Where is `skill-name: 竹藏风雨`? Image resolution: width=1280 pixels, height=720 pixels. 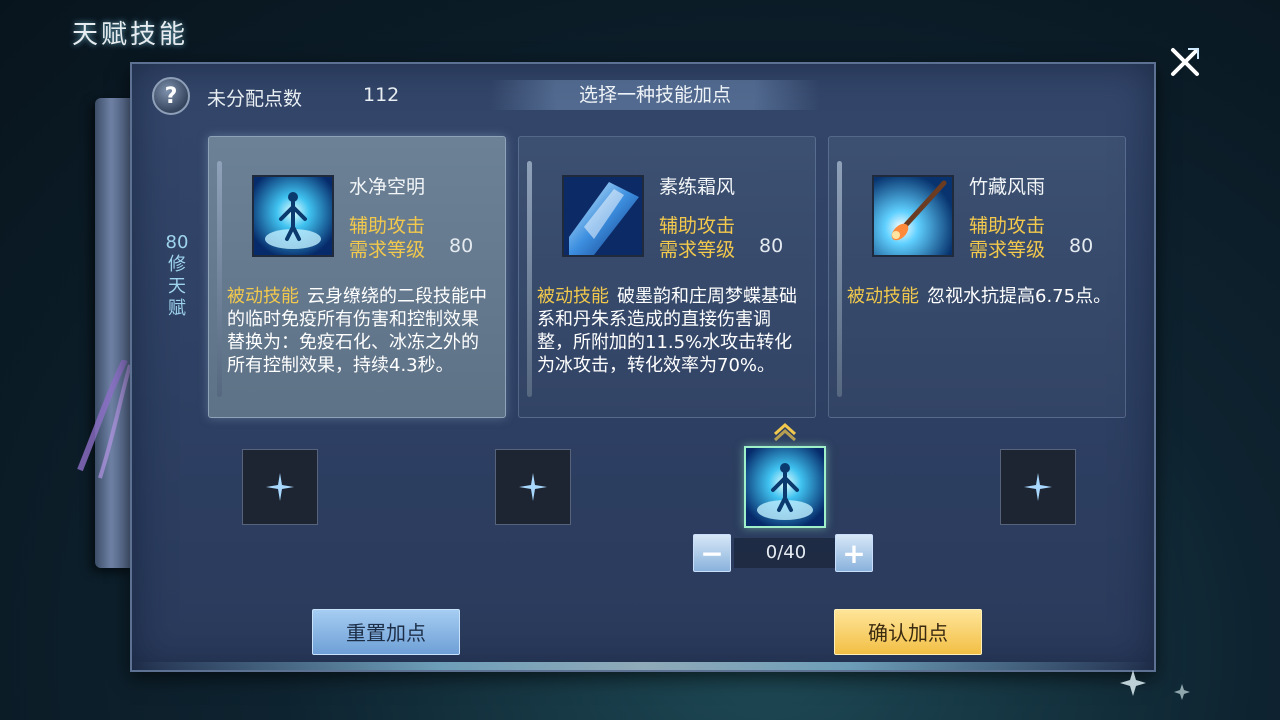
skill-name: 竹藏风雨 is located at coordinates (1007, 187).